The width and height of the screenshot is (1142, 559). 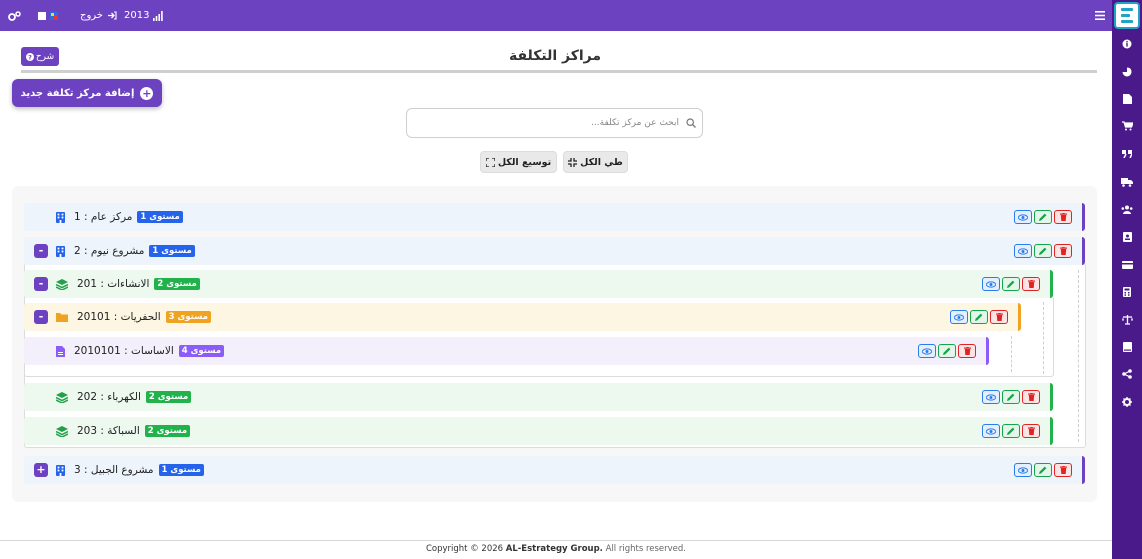 I want to click on search-input, so click(x=545, y=123).